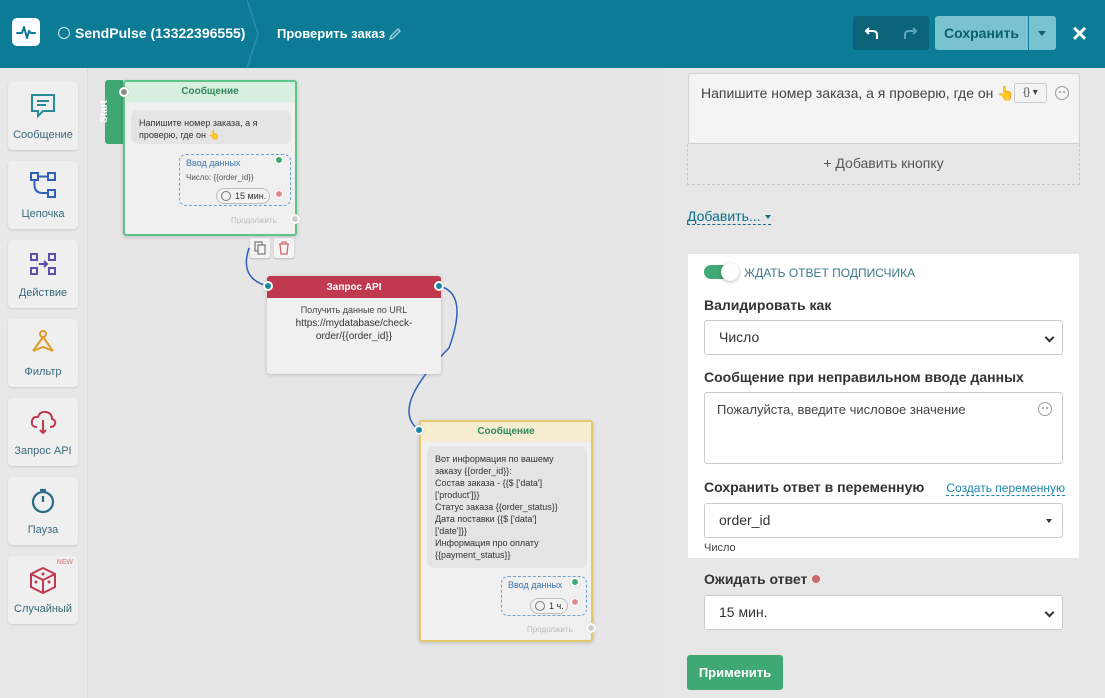  Describe the element at coordinates (252, 34) in the screenshot. I see `breadcrumb-separator` at that location.